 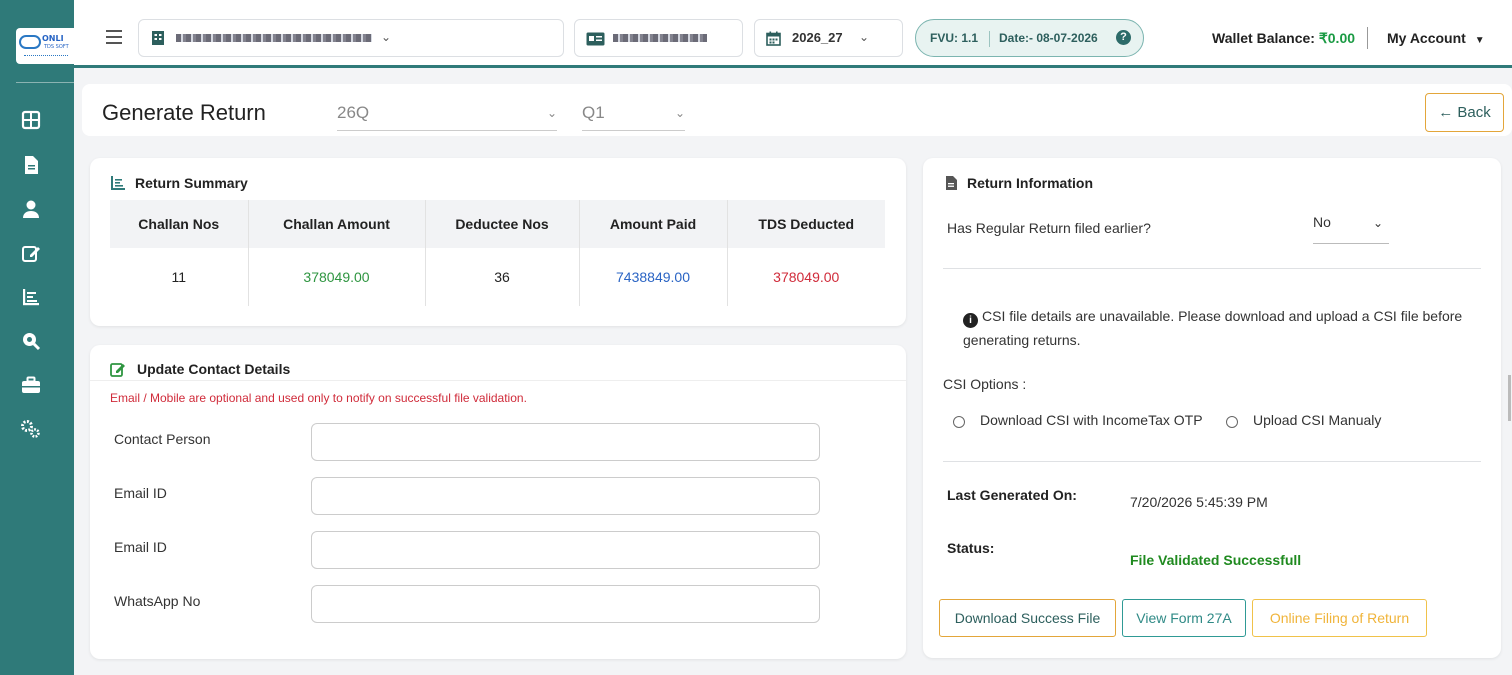 I want to click on csi-options-label: CSI Options :, so click(x=985, y=384).